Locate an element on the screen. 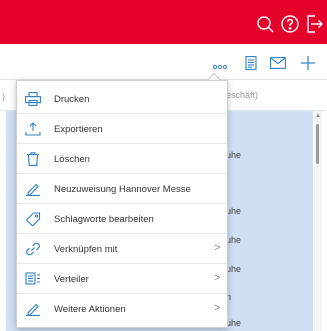  scroll-up-arrow-icon: ▲ is located at coordinates (318, 116).